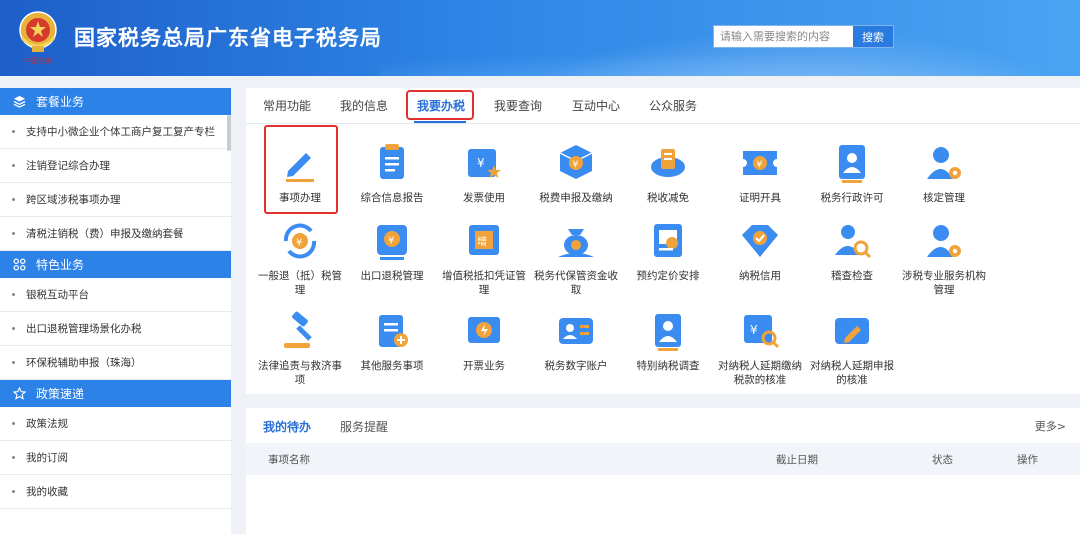 The image size is (1080, 534). What do you see at coordinates (944, 258) in the screenshot?
I see `tile-agency-management: 涉税专业服务机构管理` at bounding box center [944, 258].